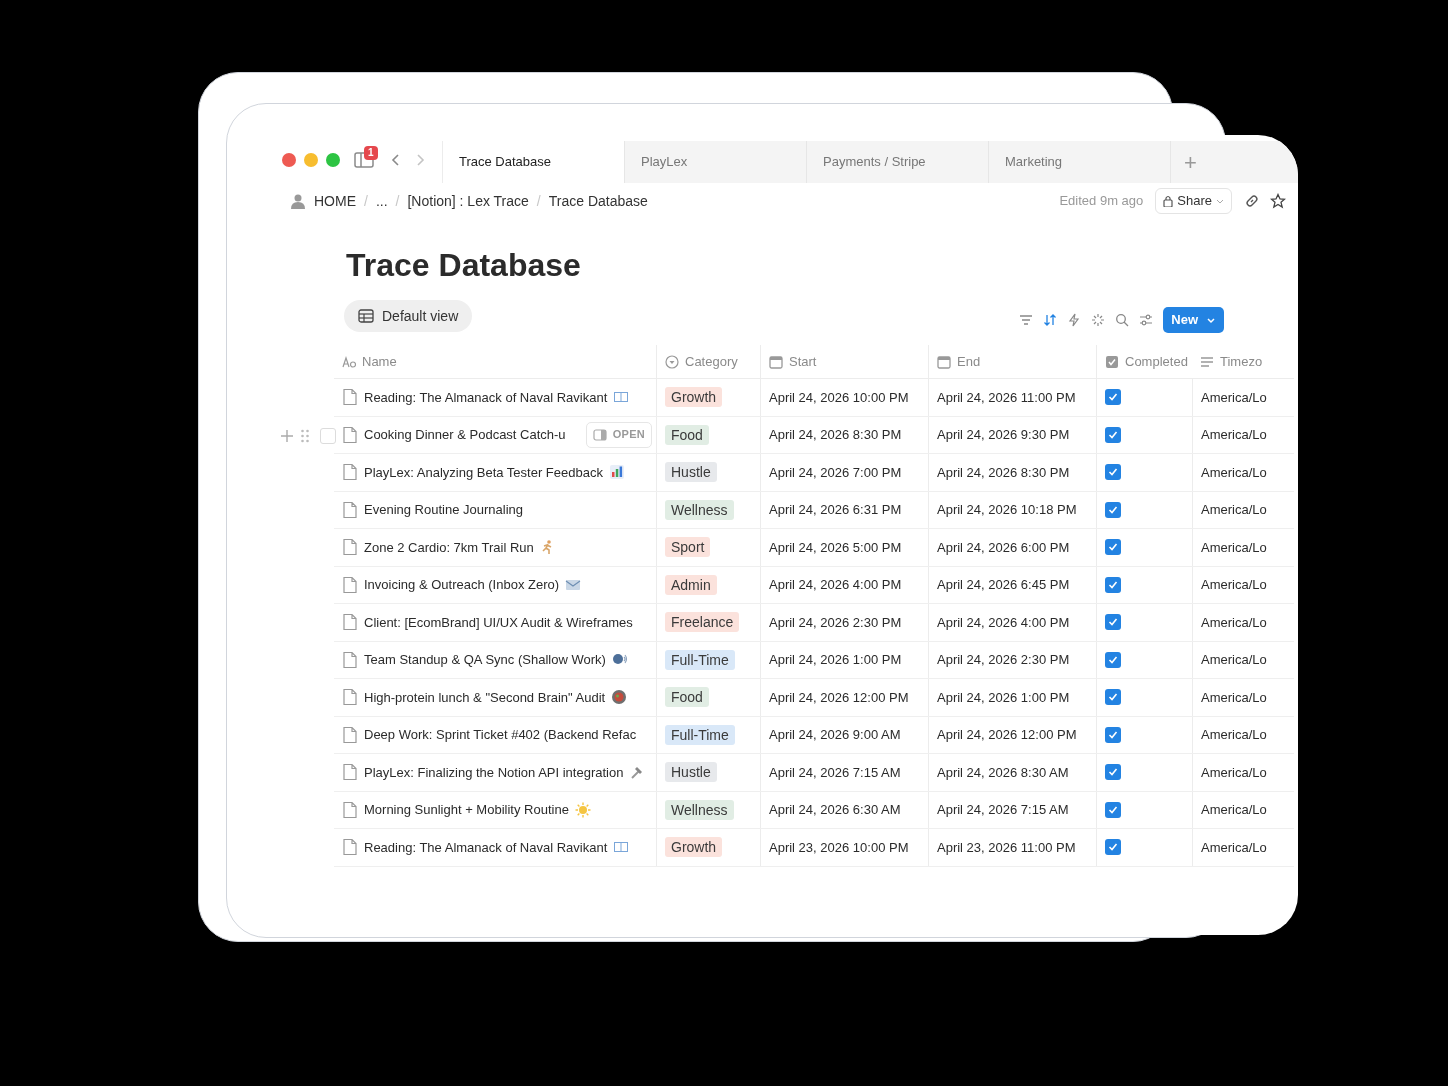 This screenshot has height=1086, width=1448. Describe the element at coordinates (715, 162) in the screenshot. I see `tab: PlayLex` at that location.